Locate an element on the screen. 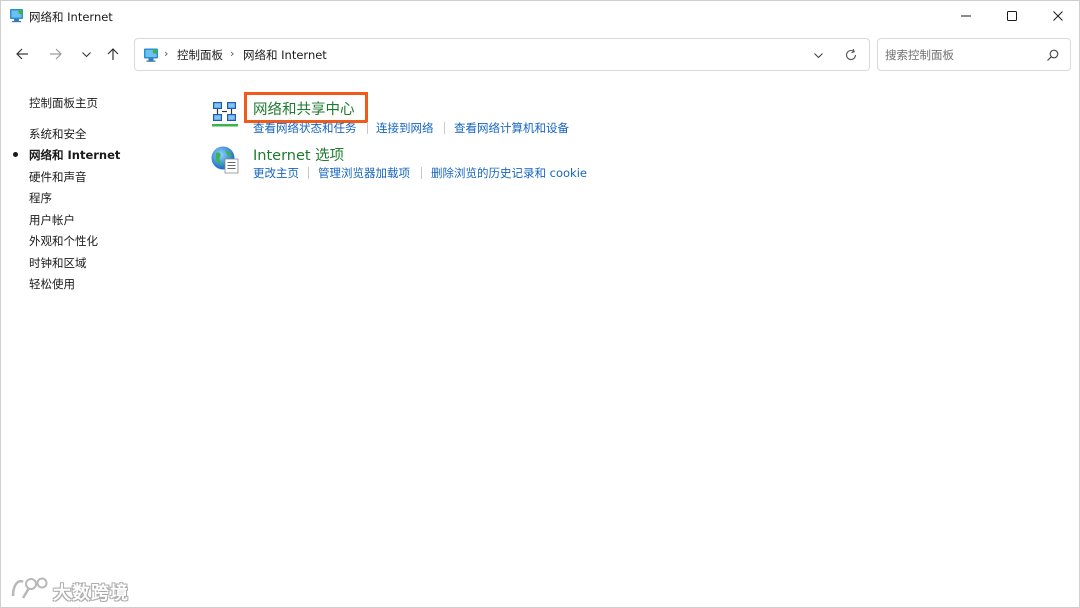 This screenshot has width=1080, height=608. close-button is located at coordinates (1057, 16).